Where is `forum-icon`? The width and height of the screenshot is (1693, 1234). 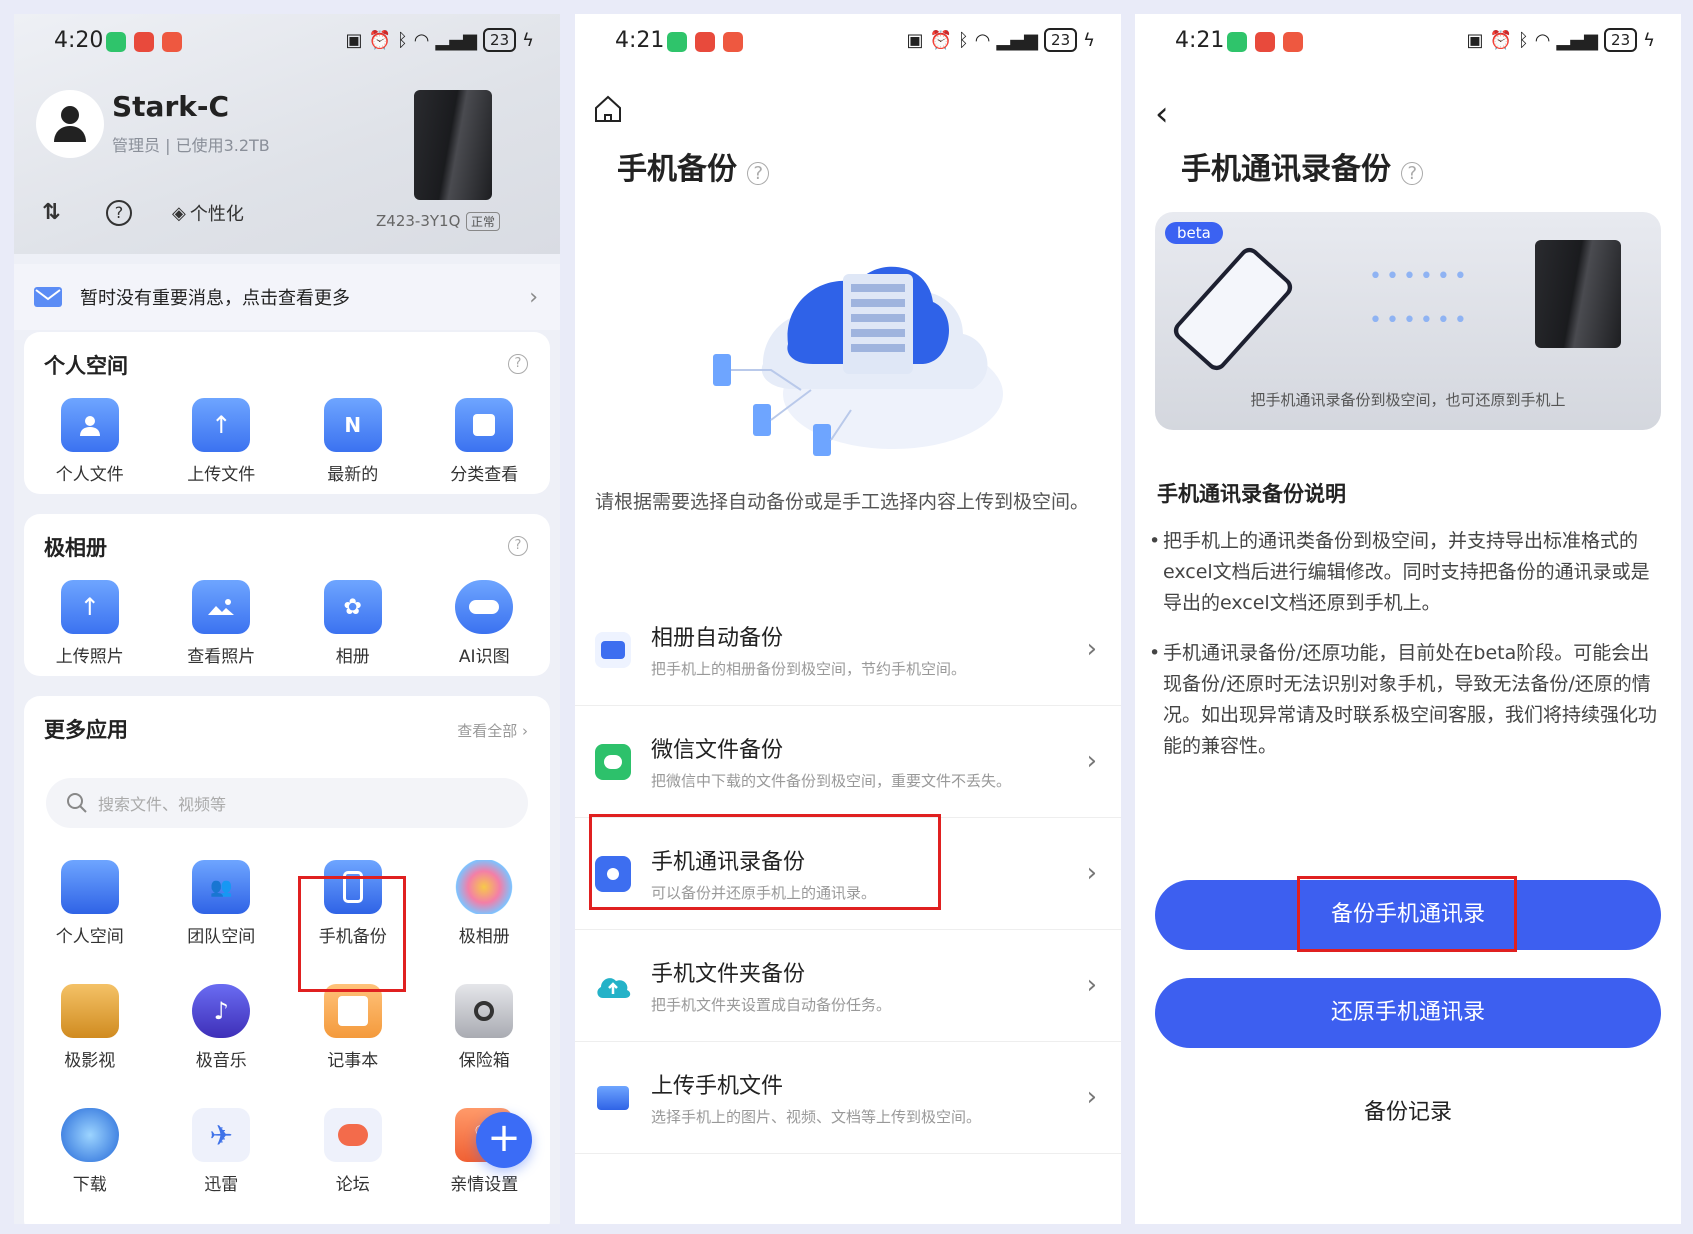
forum-icon is located at coordinates (352, 1135).